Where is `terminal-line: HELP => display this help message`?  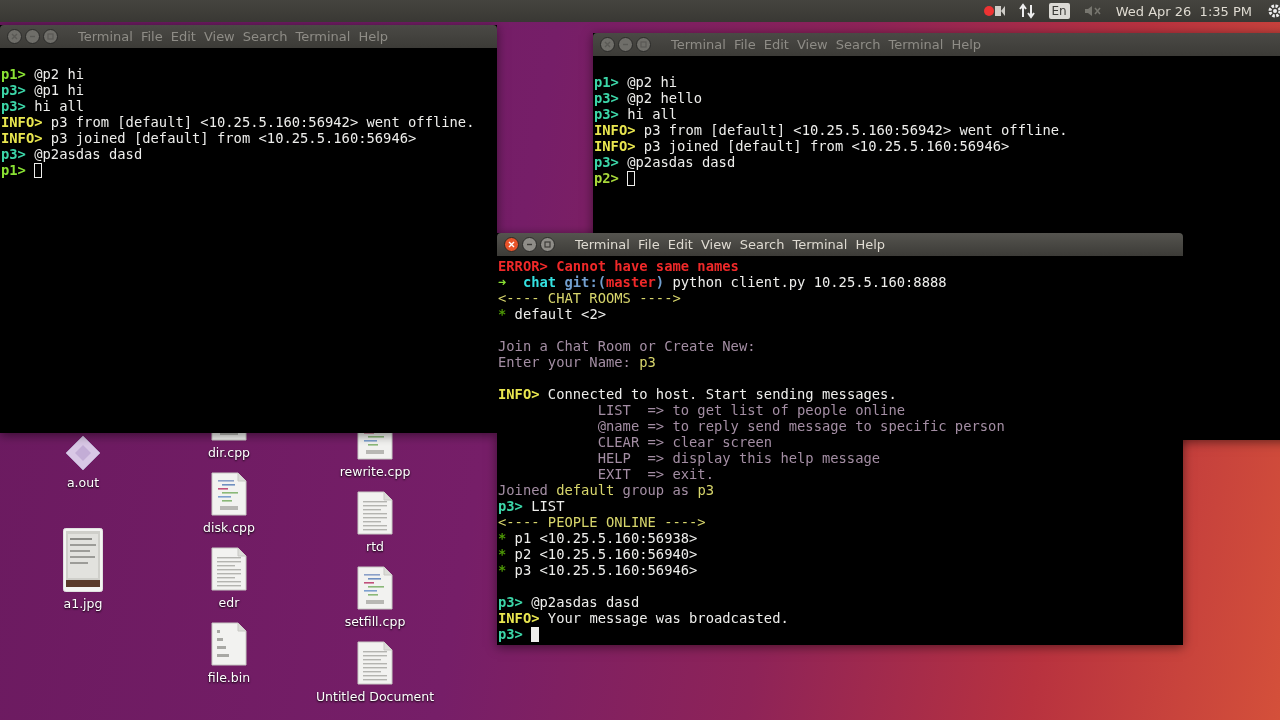
terminal-line: HELP => display this help message is located at coordinates (738, 458).